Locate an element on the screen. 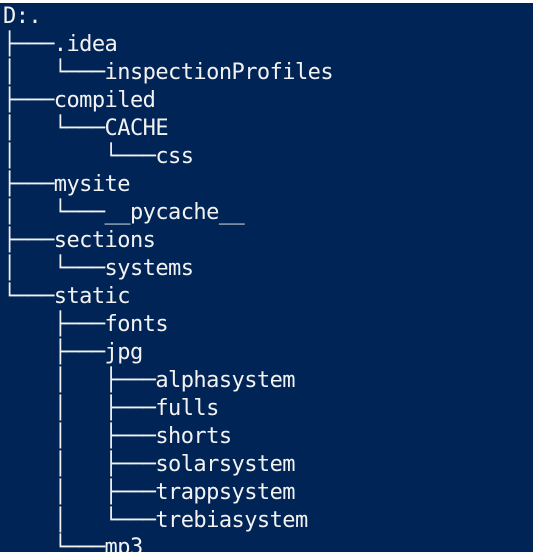  tree-root: D:. is located at coordinates (22, 16).